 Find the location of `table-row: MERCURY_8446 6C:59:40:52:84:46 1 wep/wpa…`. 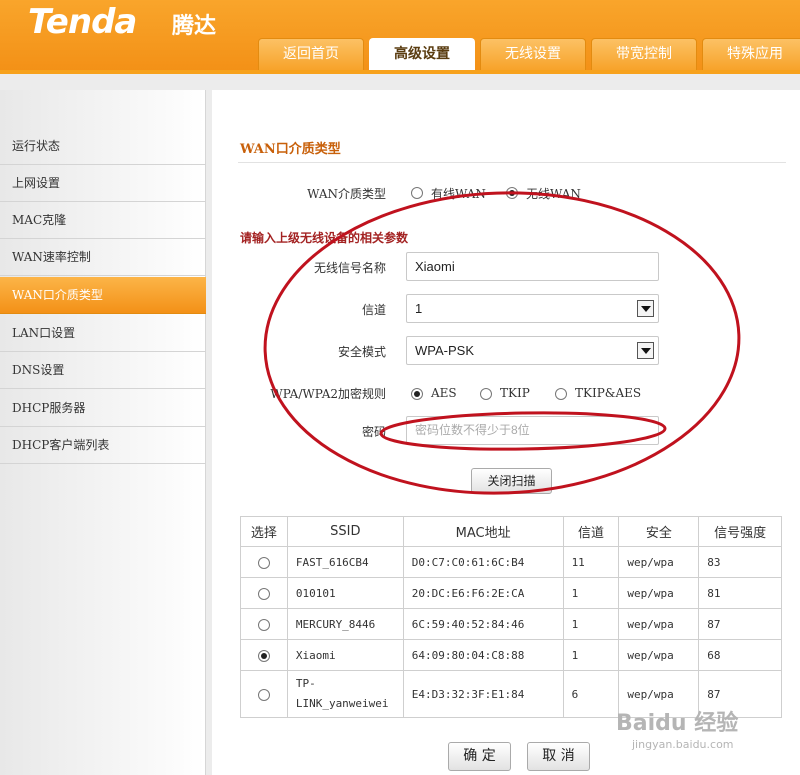

table-row: MERCURY_8446 6C:59:40:52:84:46 1 wep/wpa… is located at coordinates (511, 624).